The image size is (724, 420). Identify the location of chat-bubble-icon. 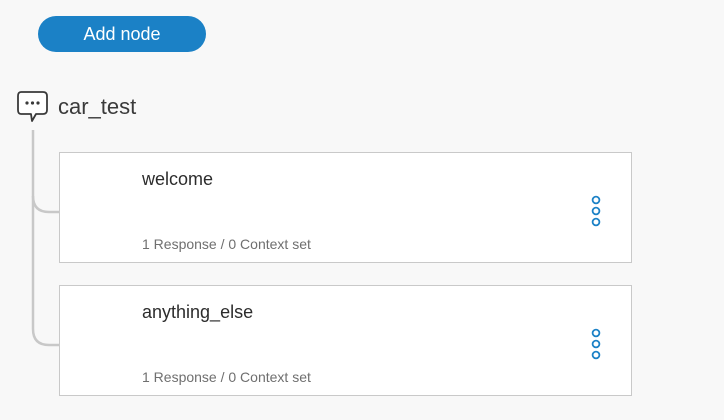
(32, 106).